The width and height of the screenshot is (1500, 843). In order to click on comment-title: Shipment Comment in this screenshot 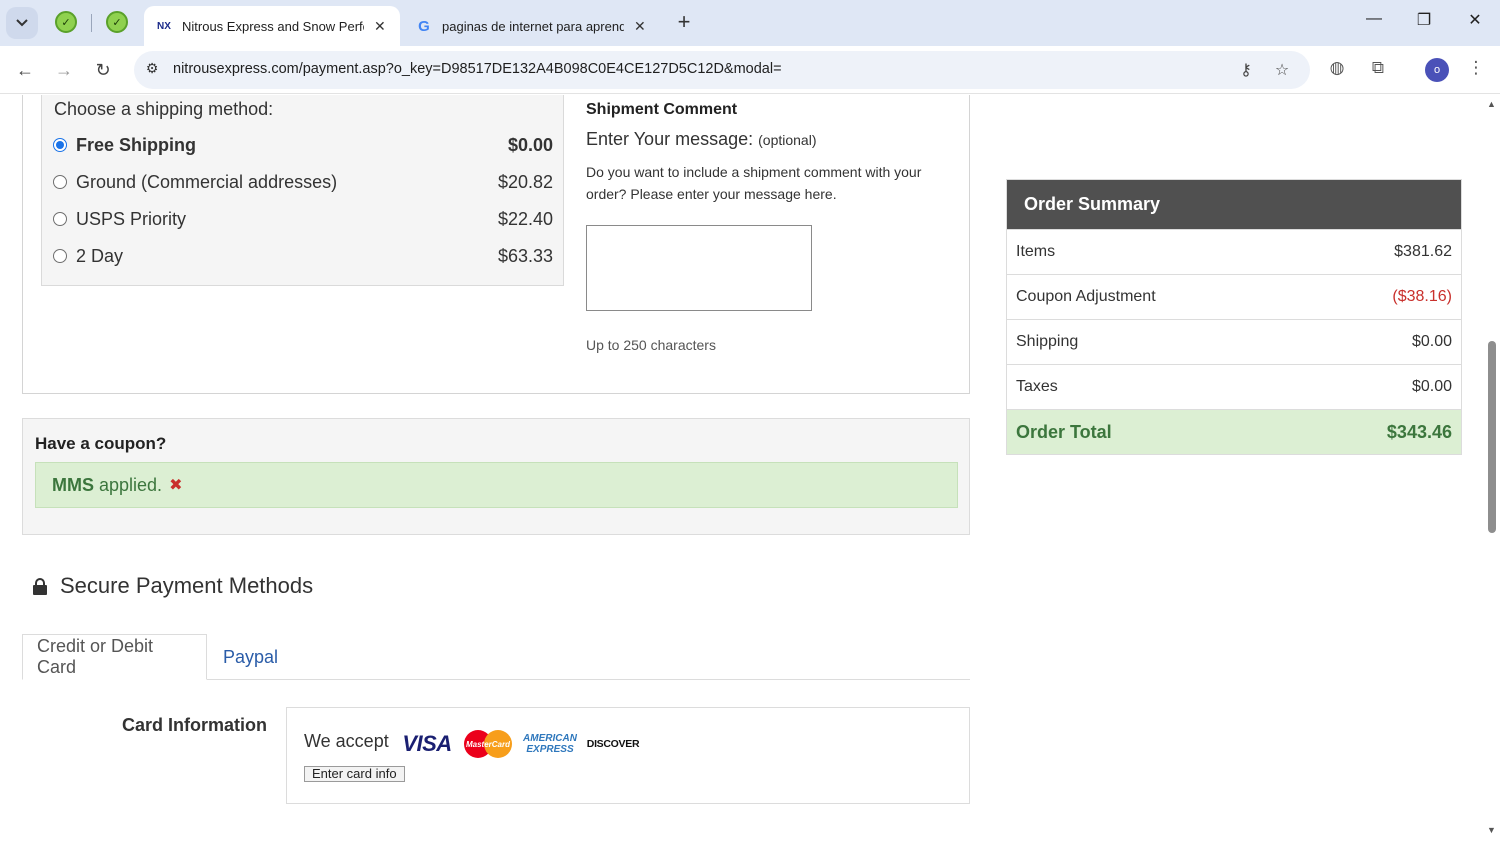, I will do `click(662, 109)`.